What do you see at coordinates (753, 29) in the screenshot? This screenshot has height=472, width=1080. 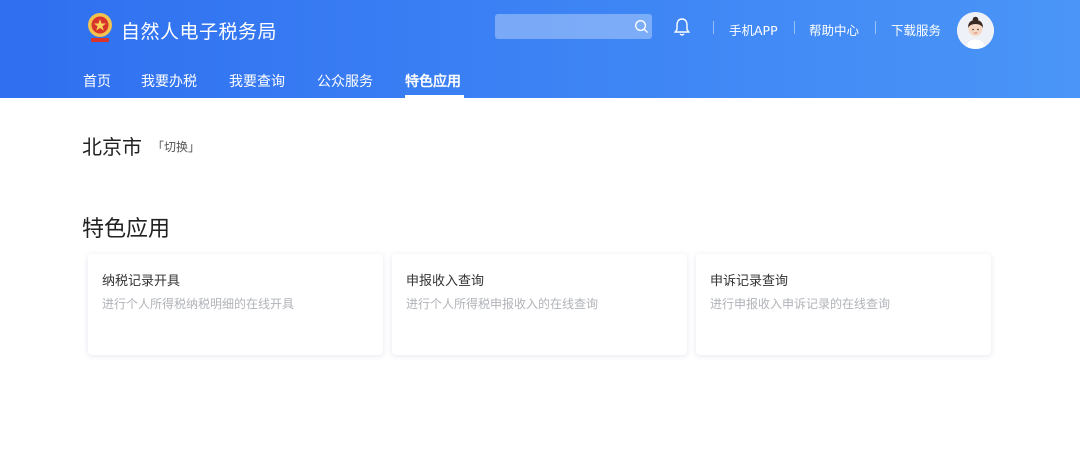 I see `mobile-app-link: 手机APP` at bounding box center [753, 29].